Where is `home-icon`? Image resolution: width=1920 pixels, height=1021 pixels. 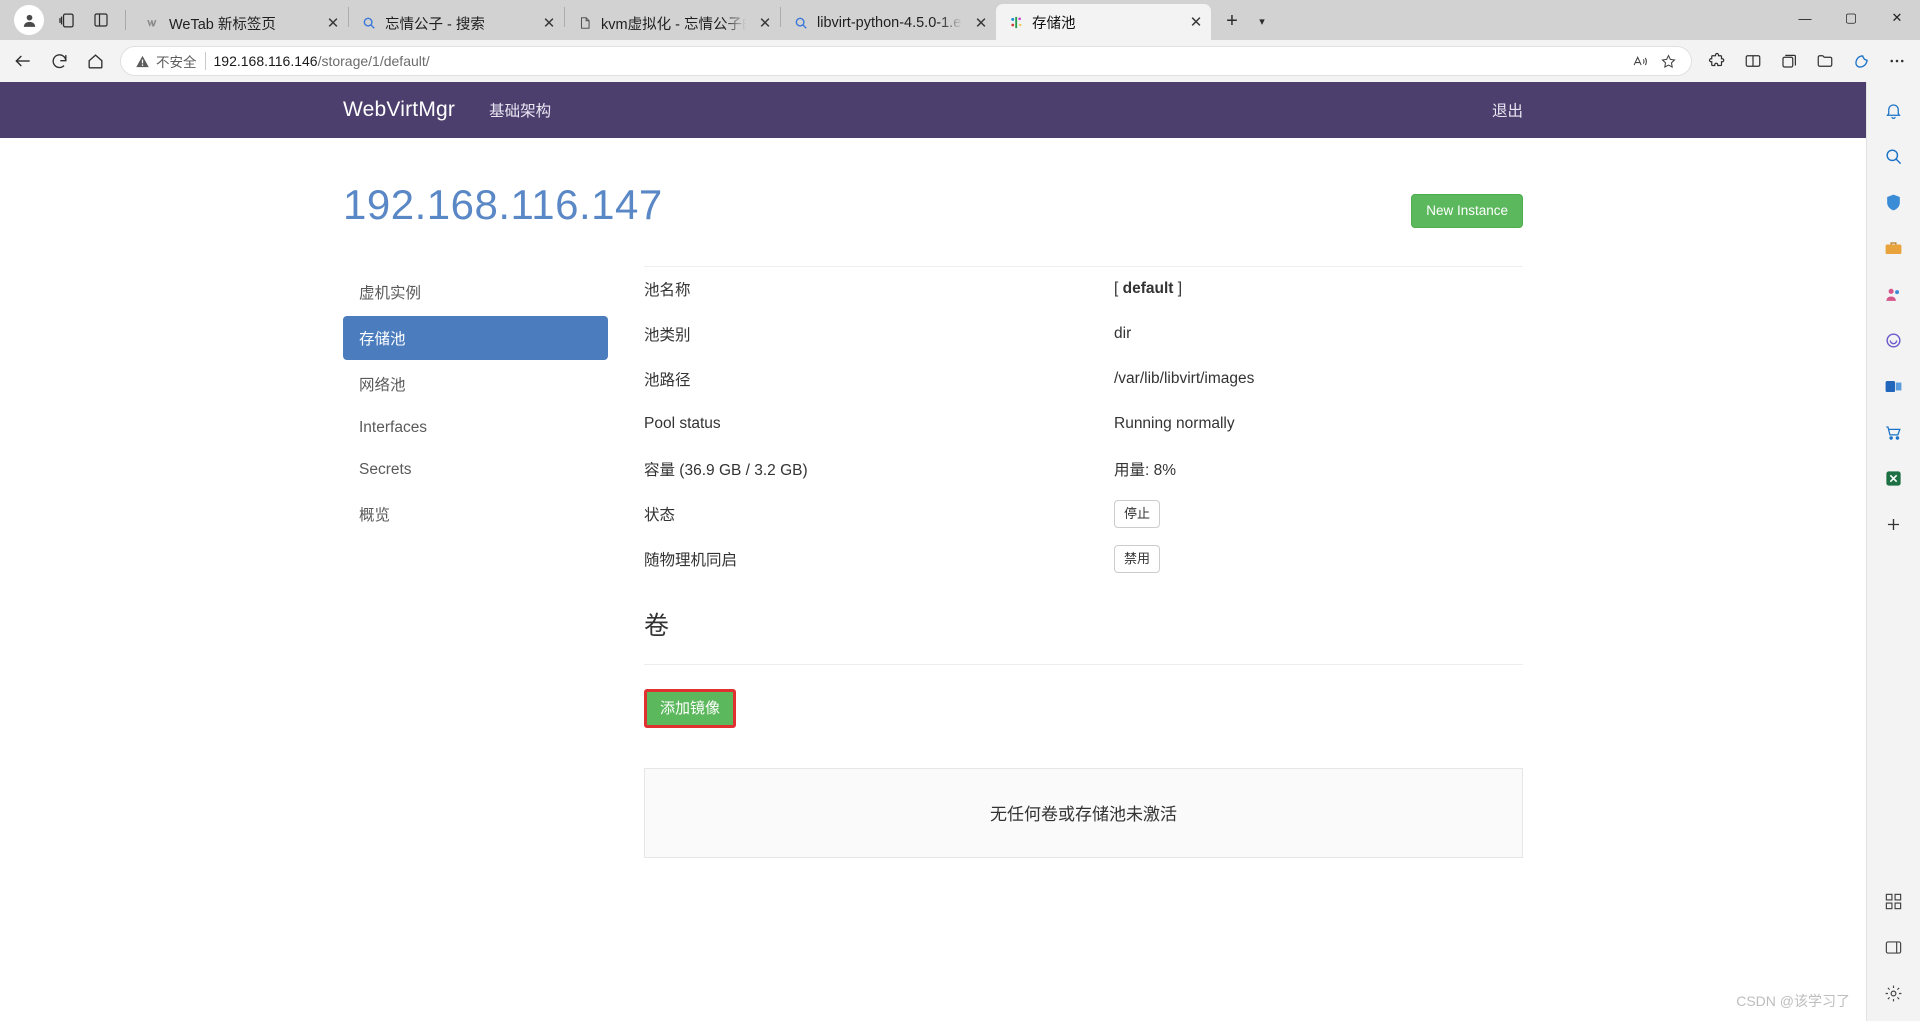
home-icon is located at coordinates (95, 61).